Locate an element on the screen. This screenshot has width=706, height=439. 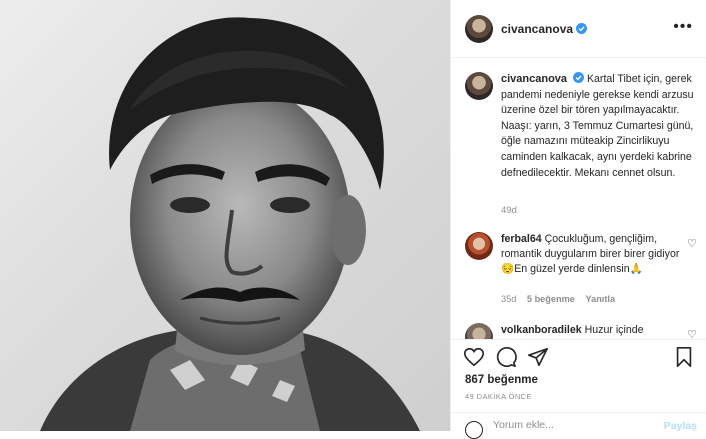
like-count: 867 beğenme is located at coordinates (501, 380).